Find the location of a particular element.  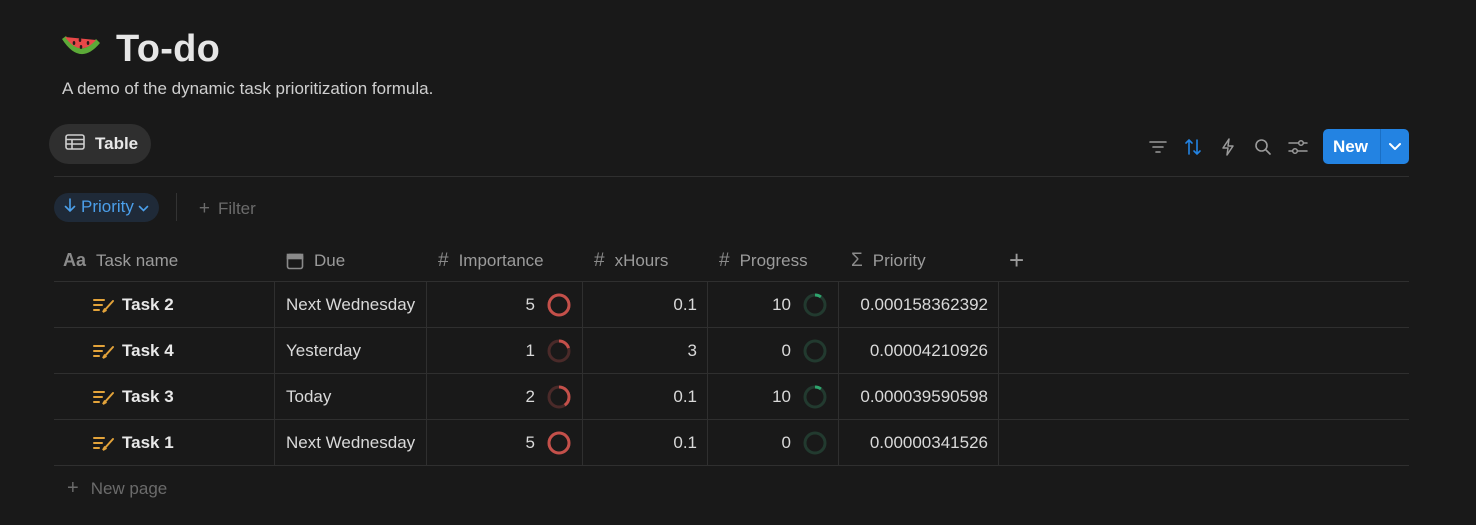

sort-icon is located at coordinates (1192, 146).